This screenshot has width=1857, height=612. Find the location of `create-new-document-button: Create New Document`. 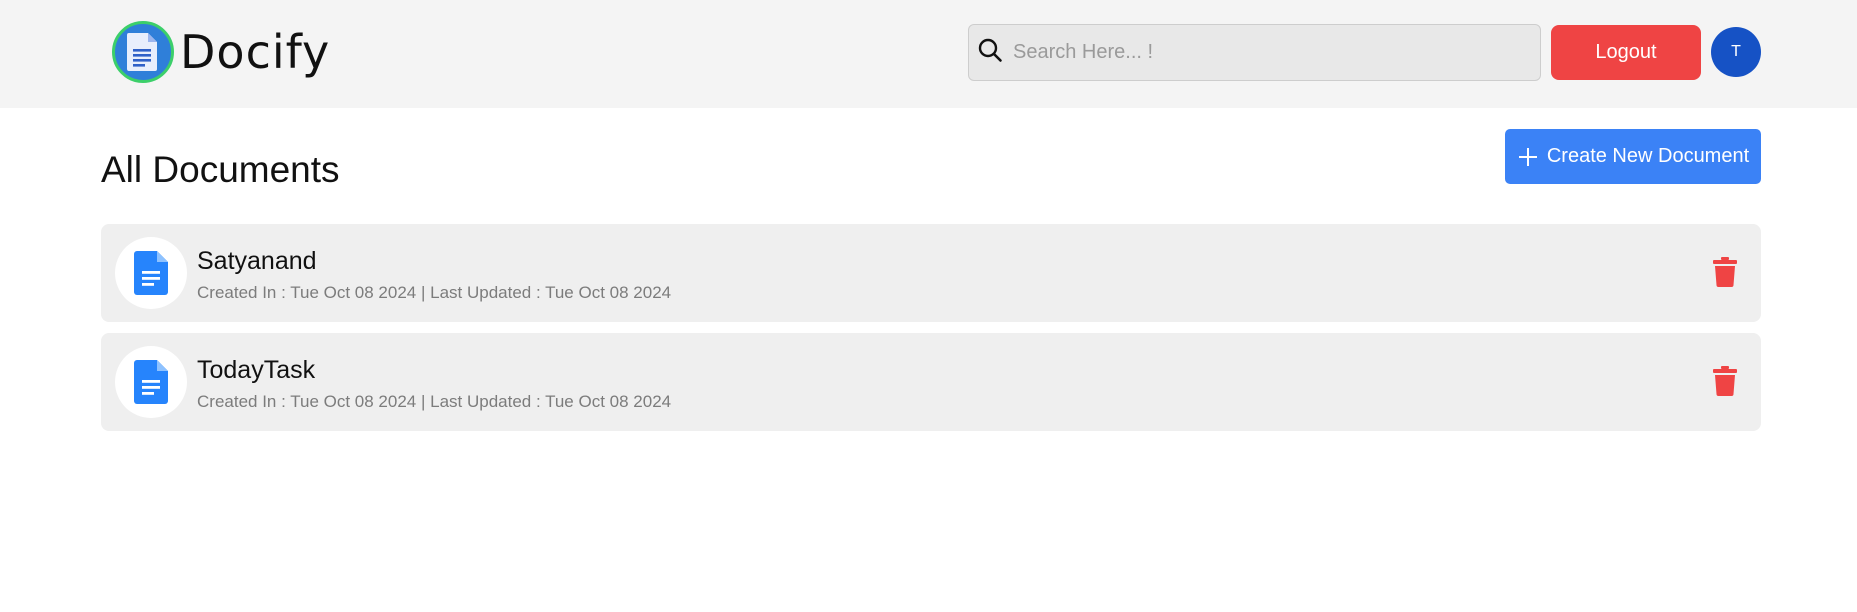

create-new-document-button: Create New Document is located at coordinates (1633, 156).